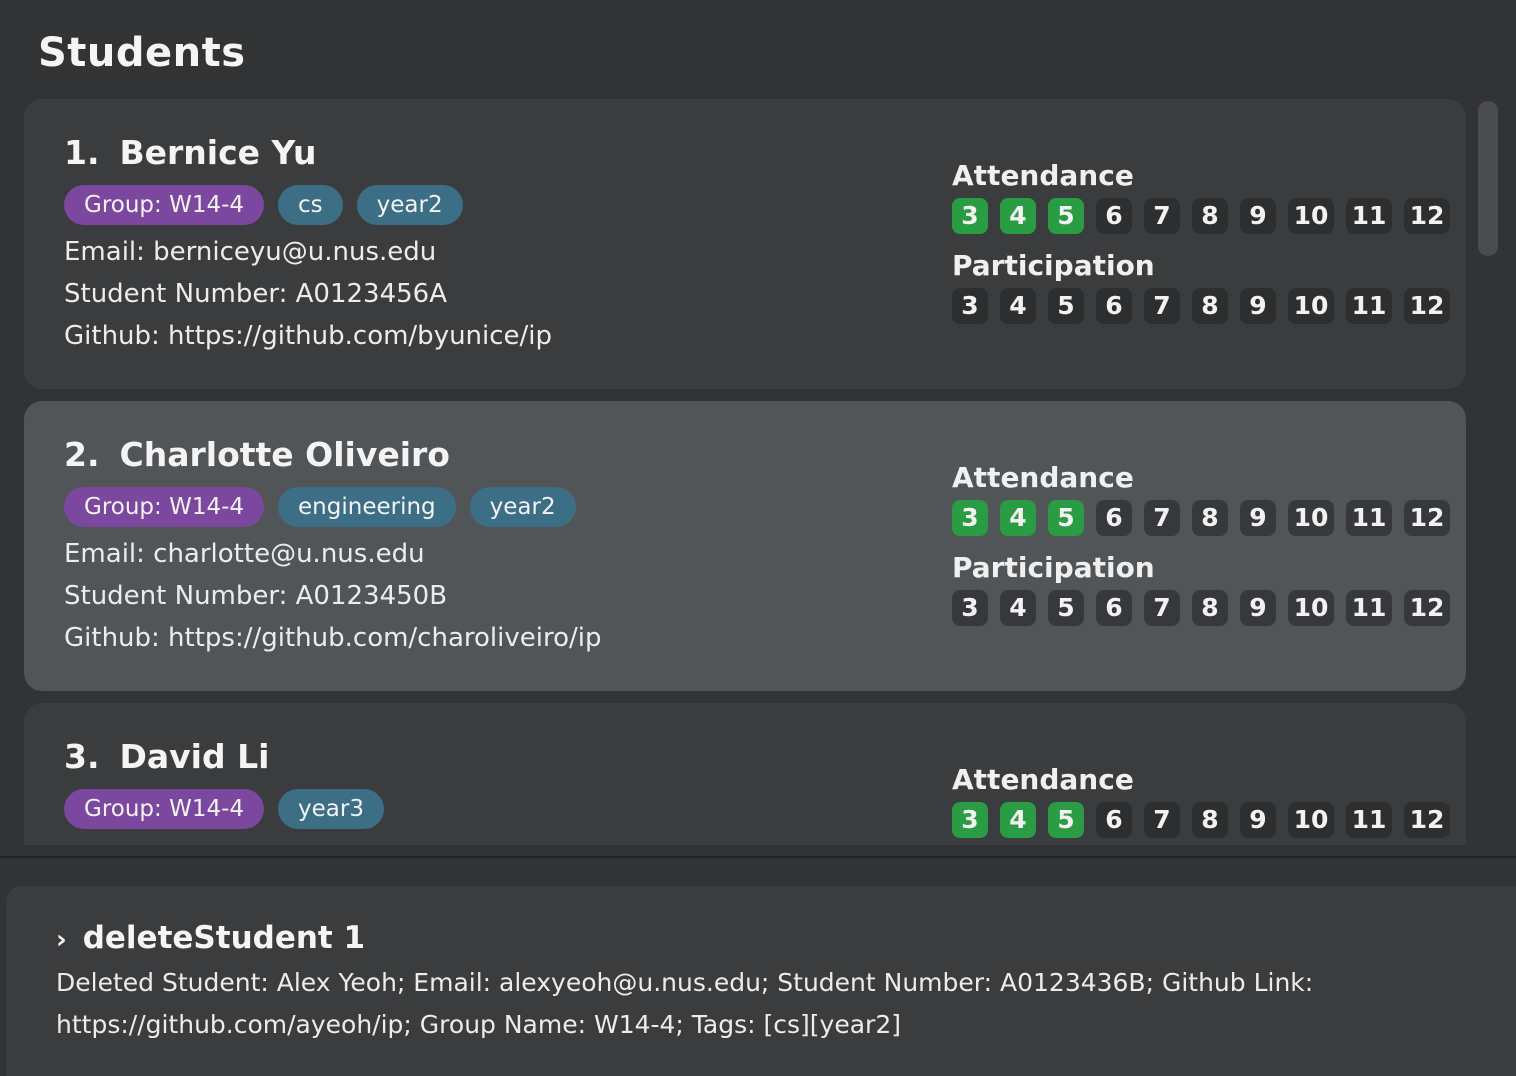 The image size is (1516, 1076). I want to click on panel-divider, so click(758, 857).